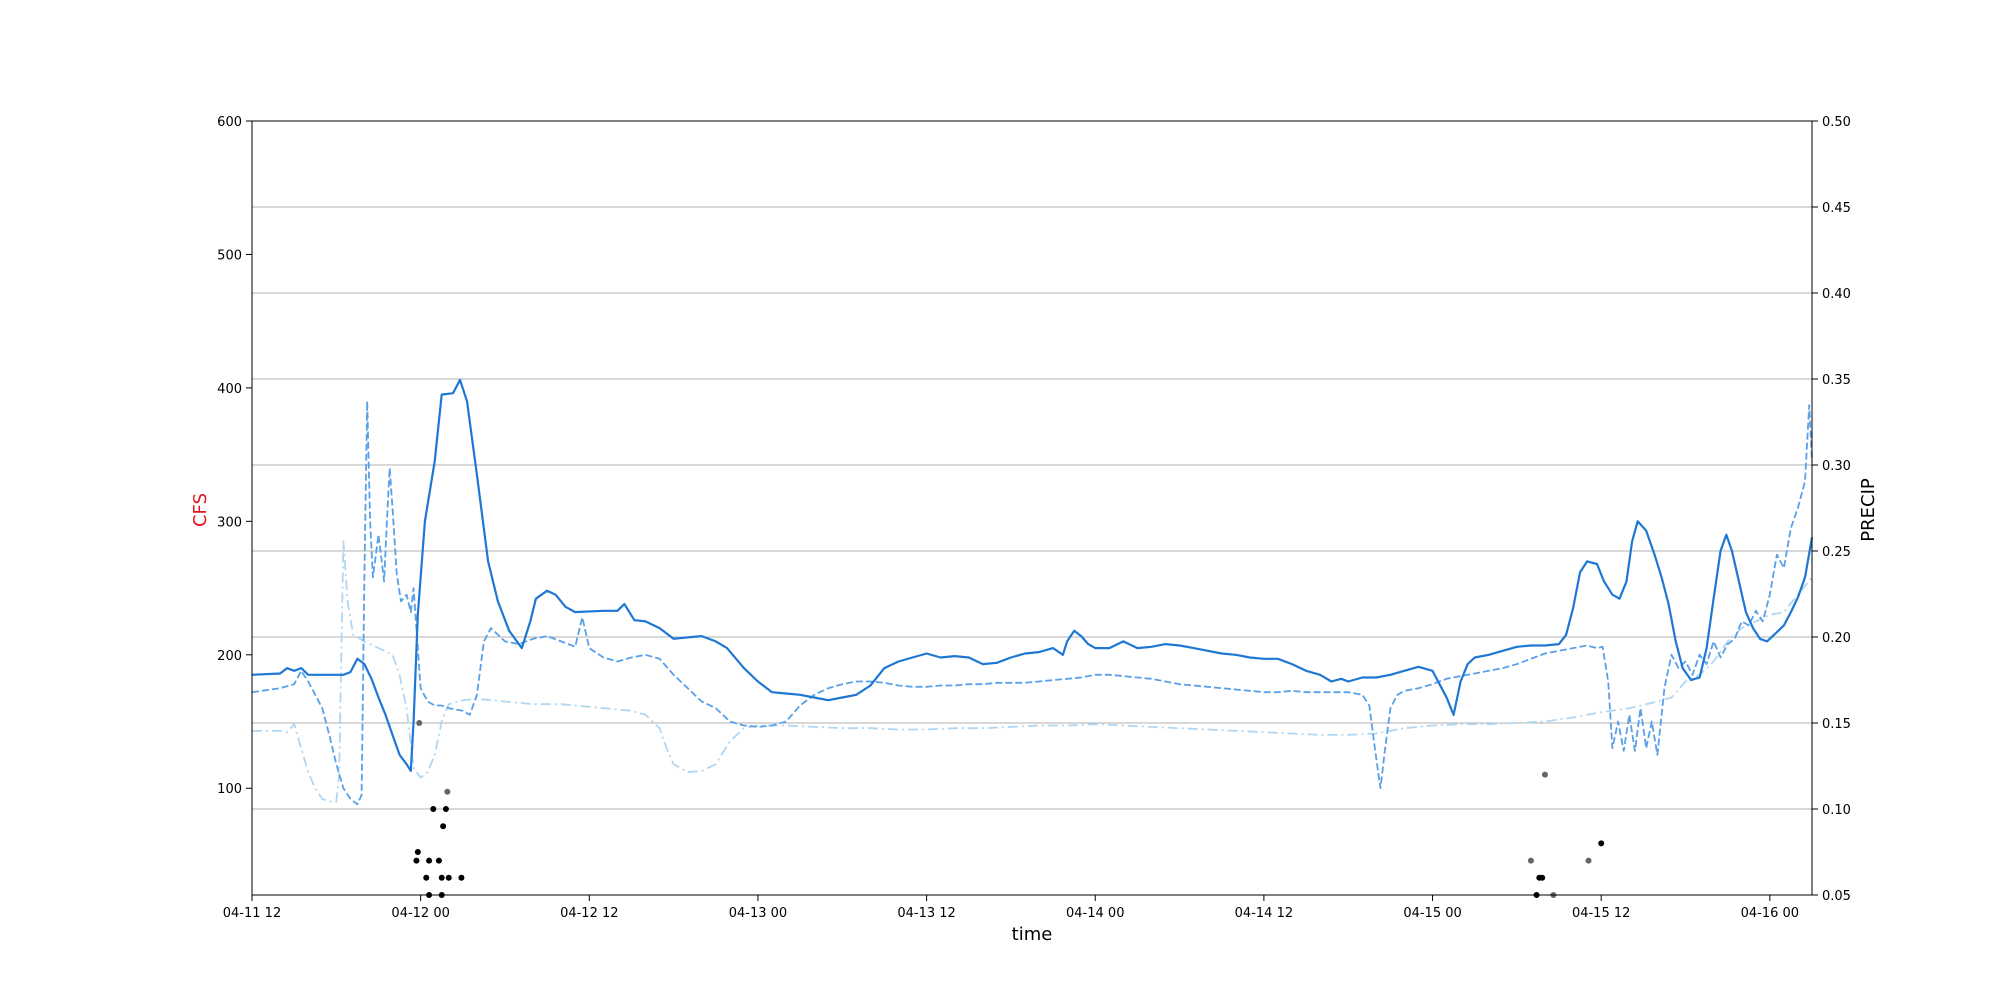  I want to click on y-left-tick-label: 200, so click(229, 656).